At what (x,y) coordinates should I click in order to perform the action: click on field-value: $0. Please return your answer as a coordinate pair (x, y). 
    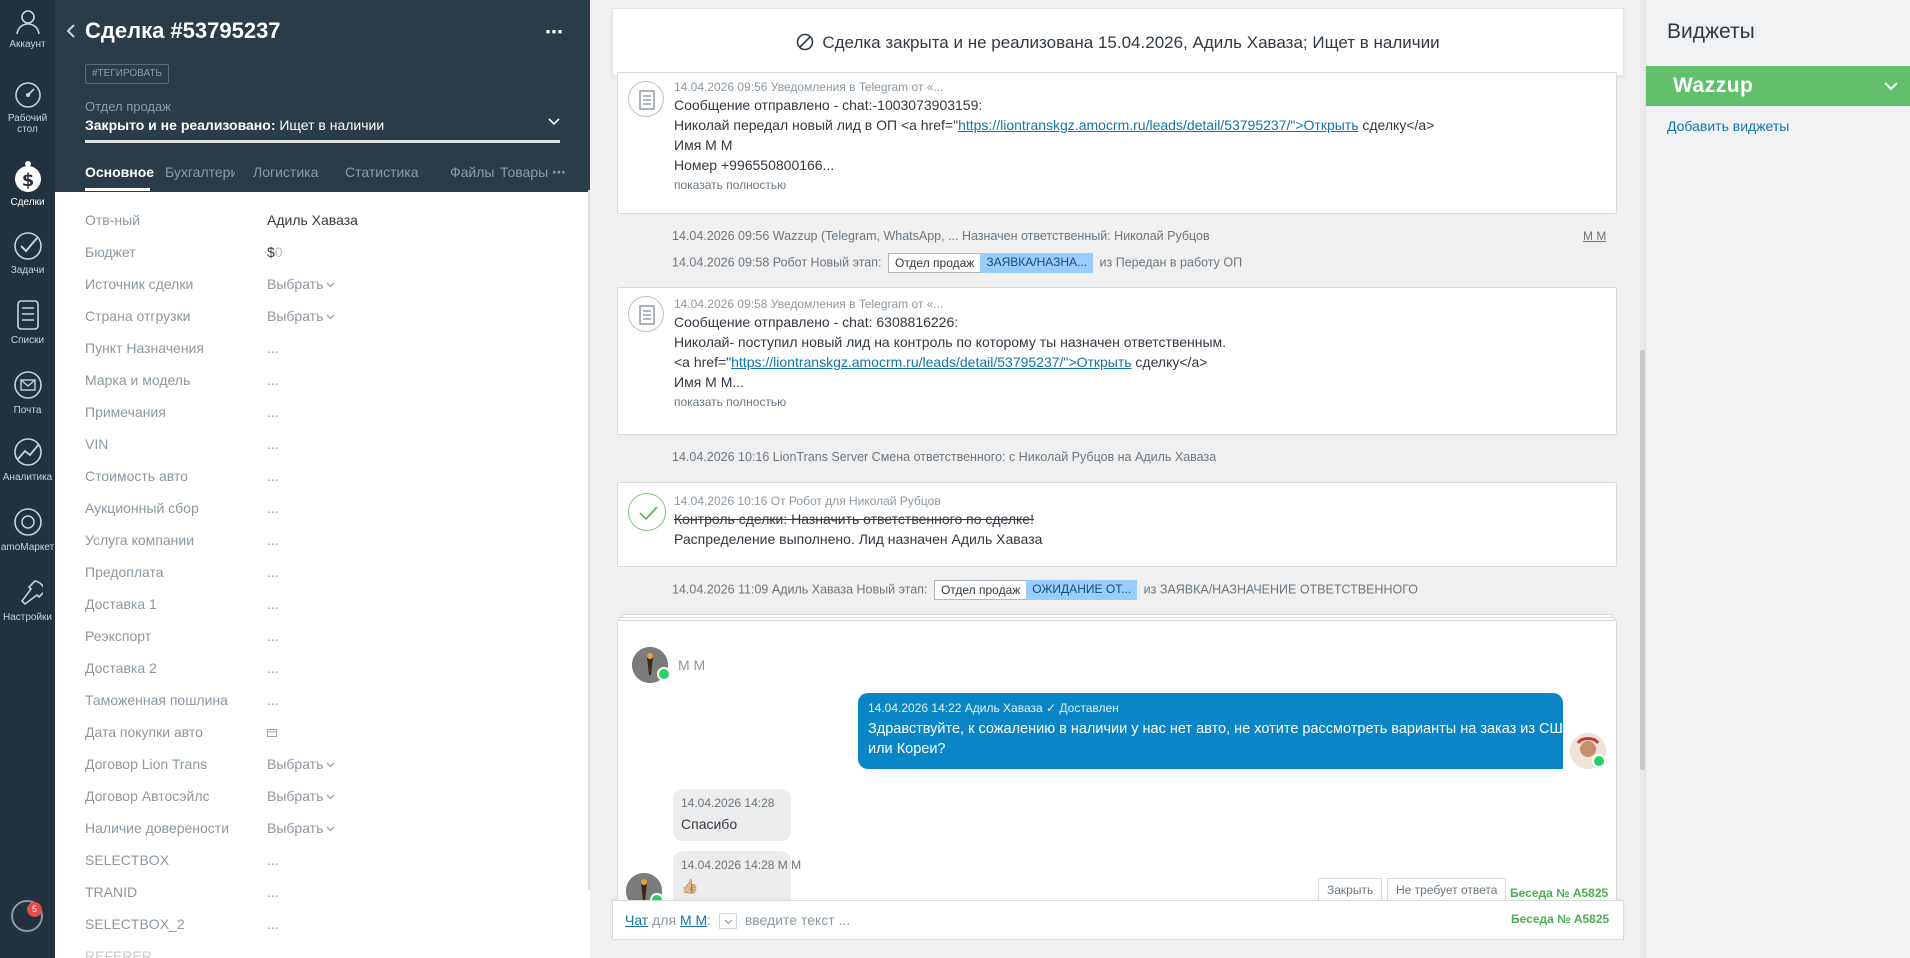
    Looking at the image, I should click on (275, 252).